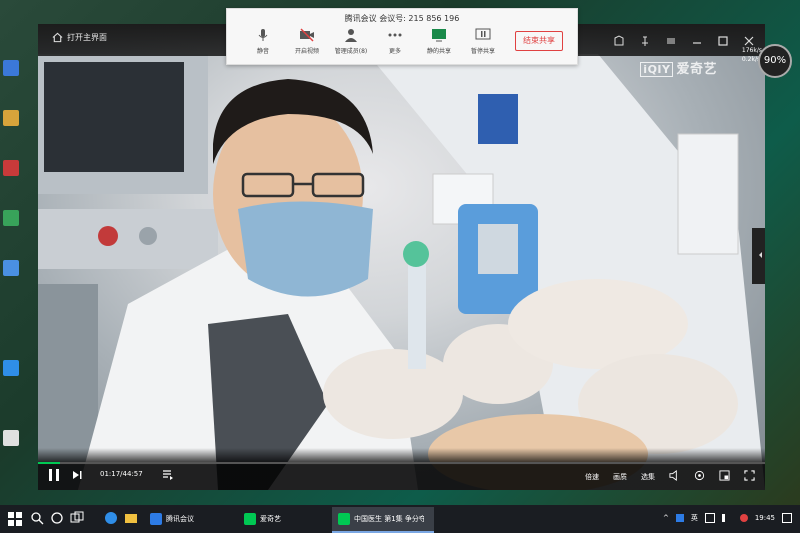 The image size is (800, 533). I want to click on task-view-icon, so click(77, 518).